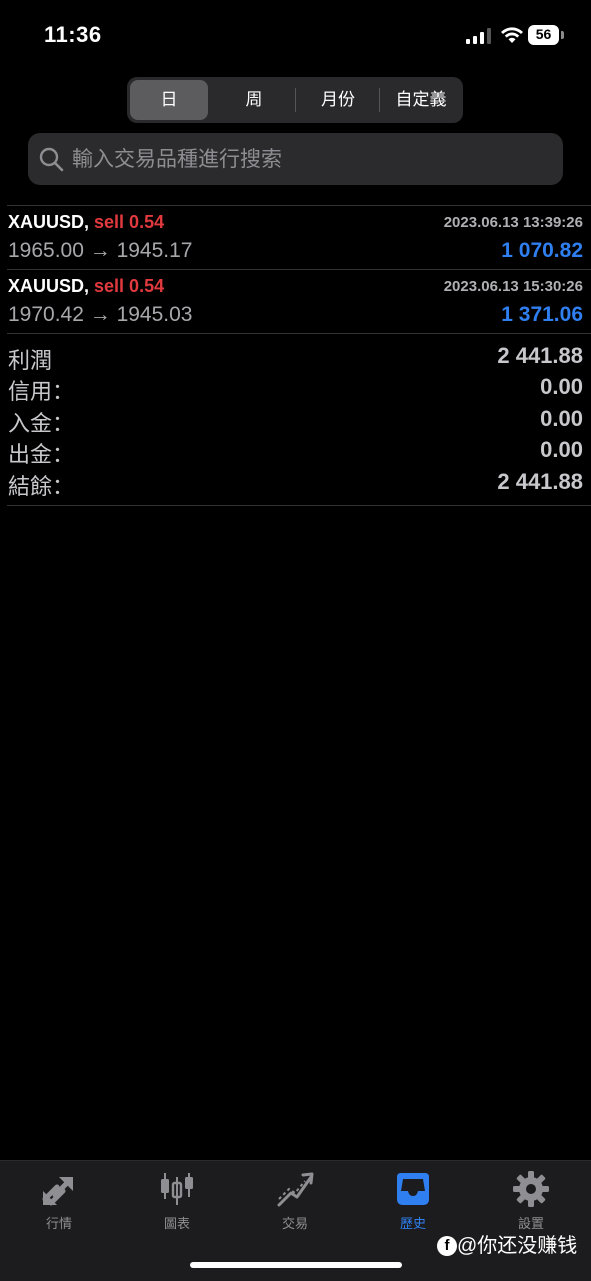  What do you see at coordinates (295, 422) in the screenshot?
I see `summary-deposit: 入金： 0.00` at bounding box center [295, 422].